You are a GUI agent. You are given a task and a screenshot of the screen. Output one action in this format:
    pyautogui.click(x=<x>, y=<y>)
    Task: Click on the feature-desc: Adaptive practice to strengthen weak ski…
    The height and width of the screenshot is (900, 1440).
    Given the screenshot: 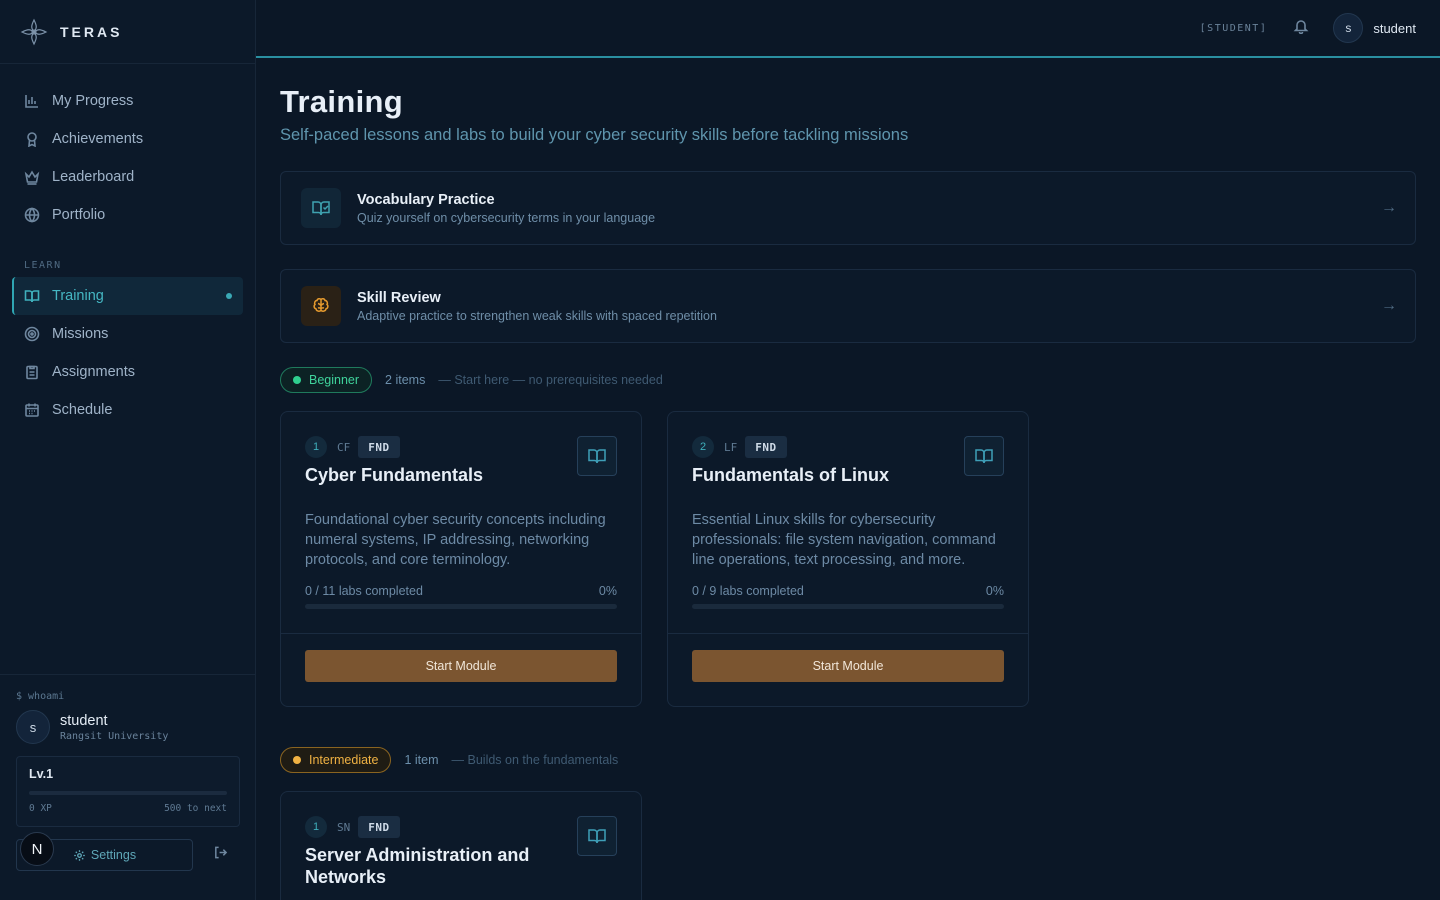 What is the action you would take?
    pyautogui.click(x=537, y=315)
    